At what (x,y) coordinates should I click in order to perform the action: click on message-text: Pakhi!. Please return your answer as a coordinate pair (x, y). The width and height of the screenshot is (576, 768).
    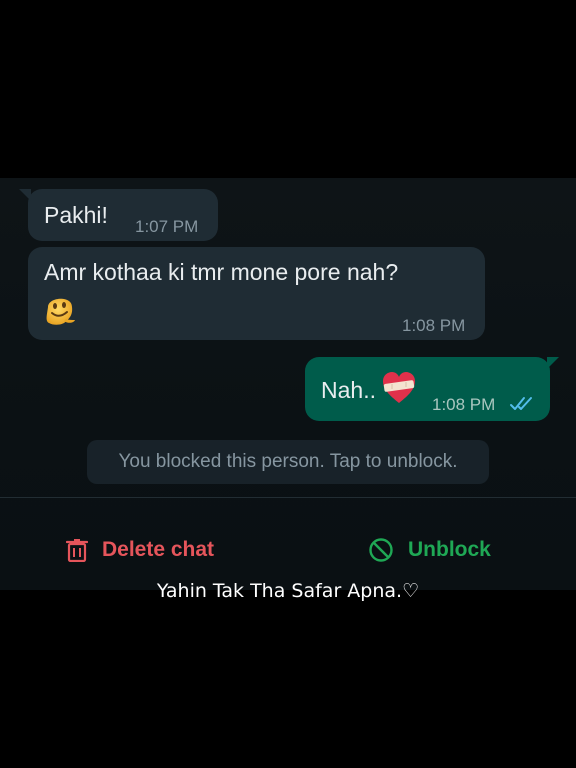
    Looking at the image, I should click on (76, 215).